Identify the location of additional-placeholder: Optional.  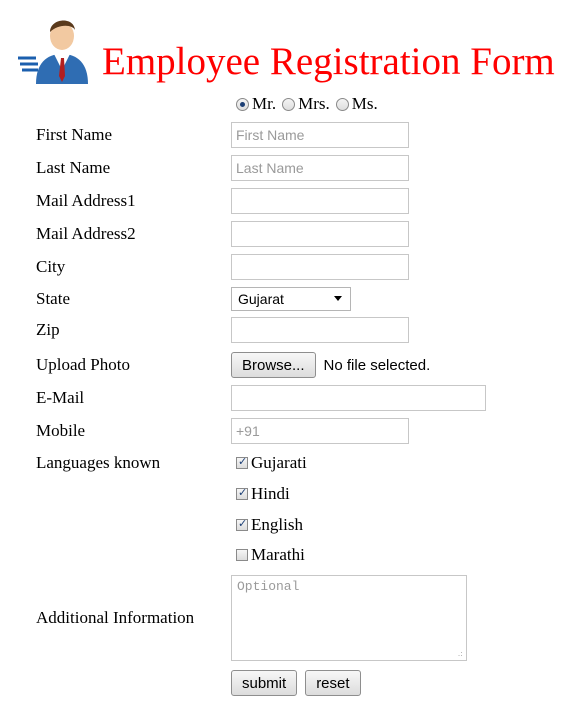
(268, 586).